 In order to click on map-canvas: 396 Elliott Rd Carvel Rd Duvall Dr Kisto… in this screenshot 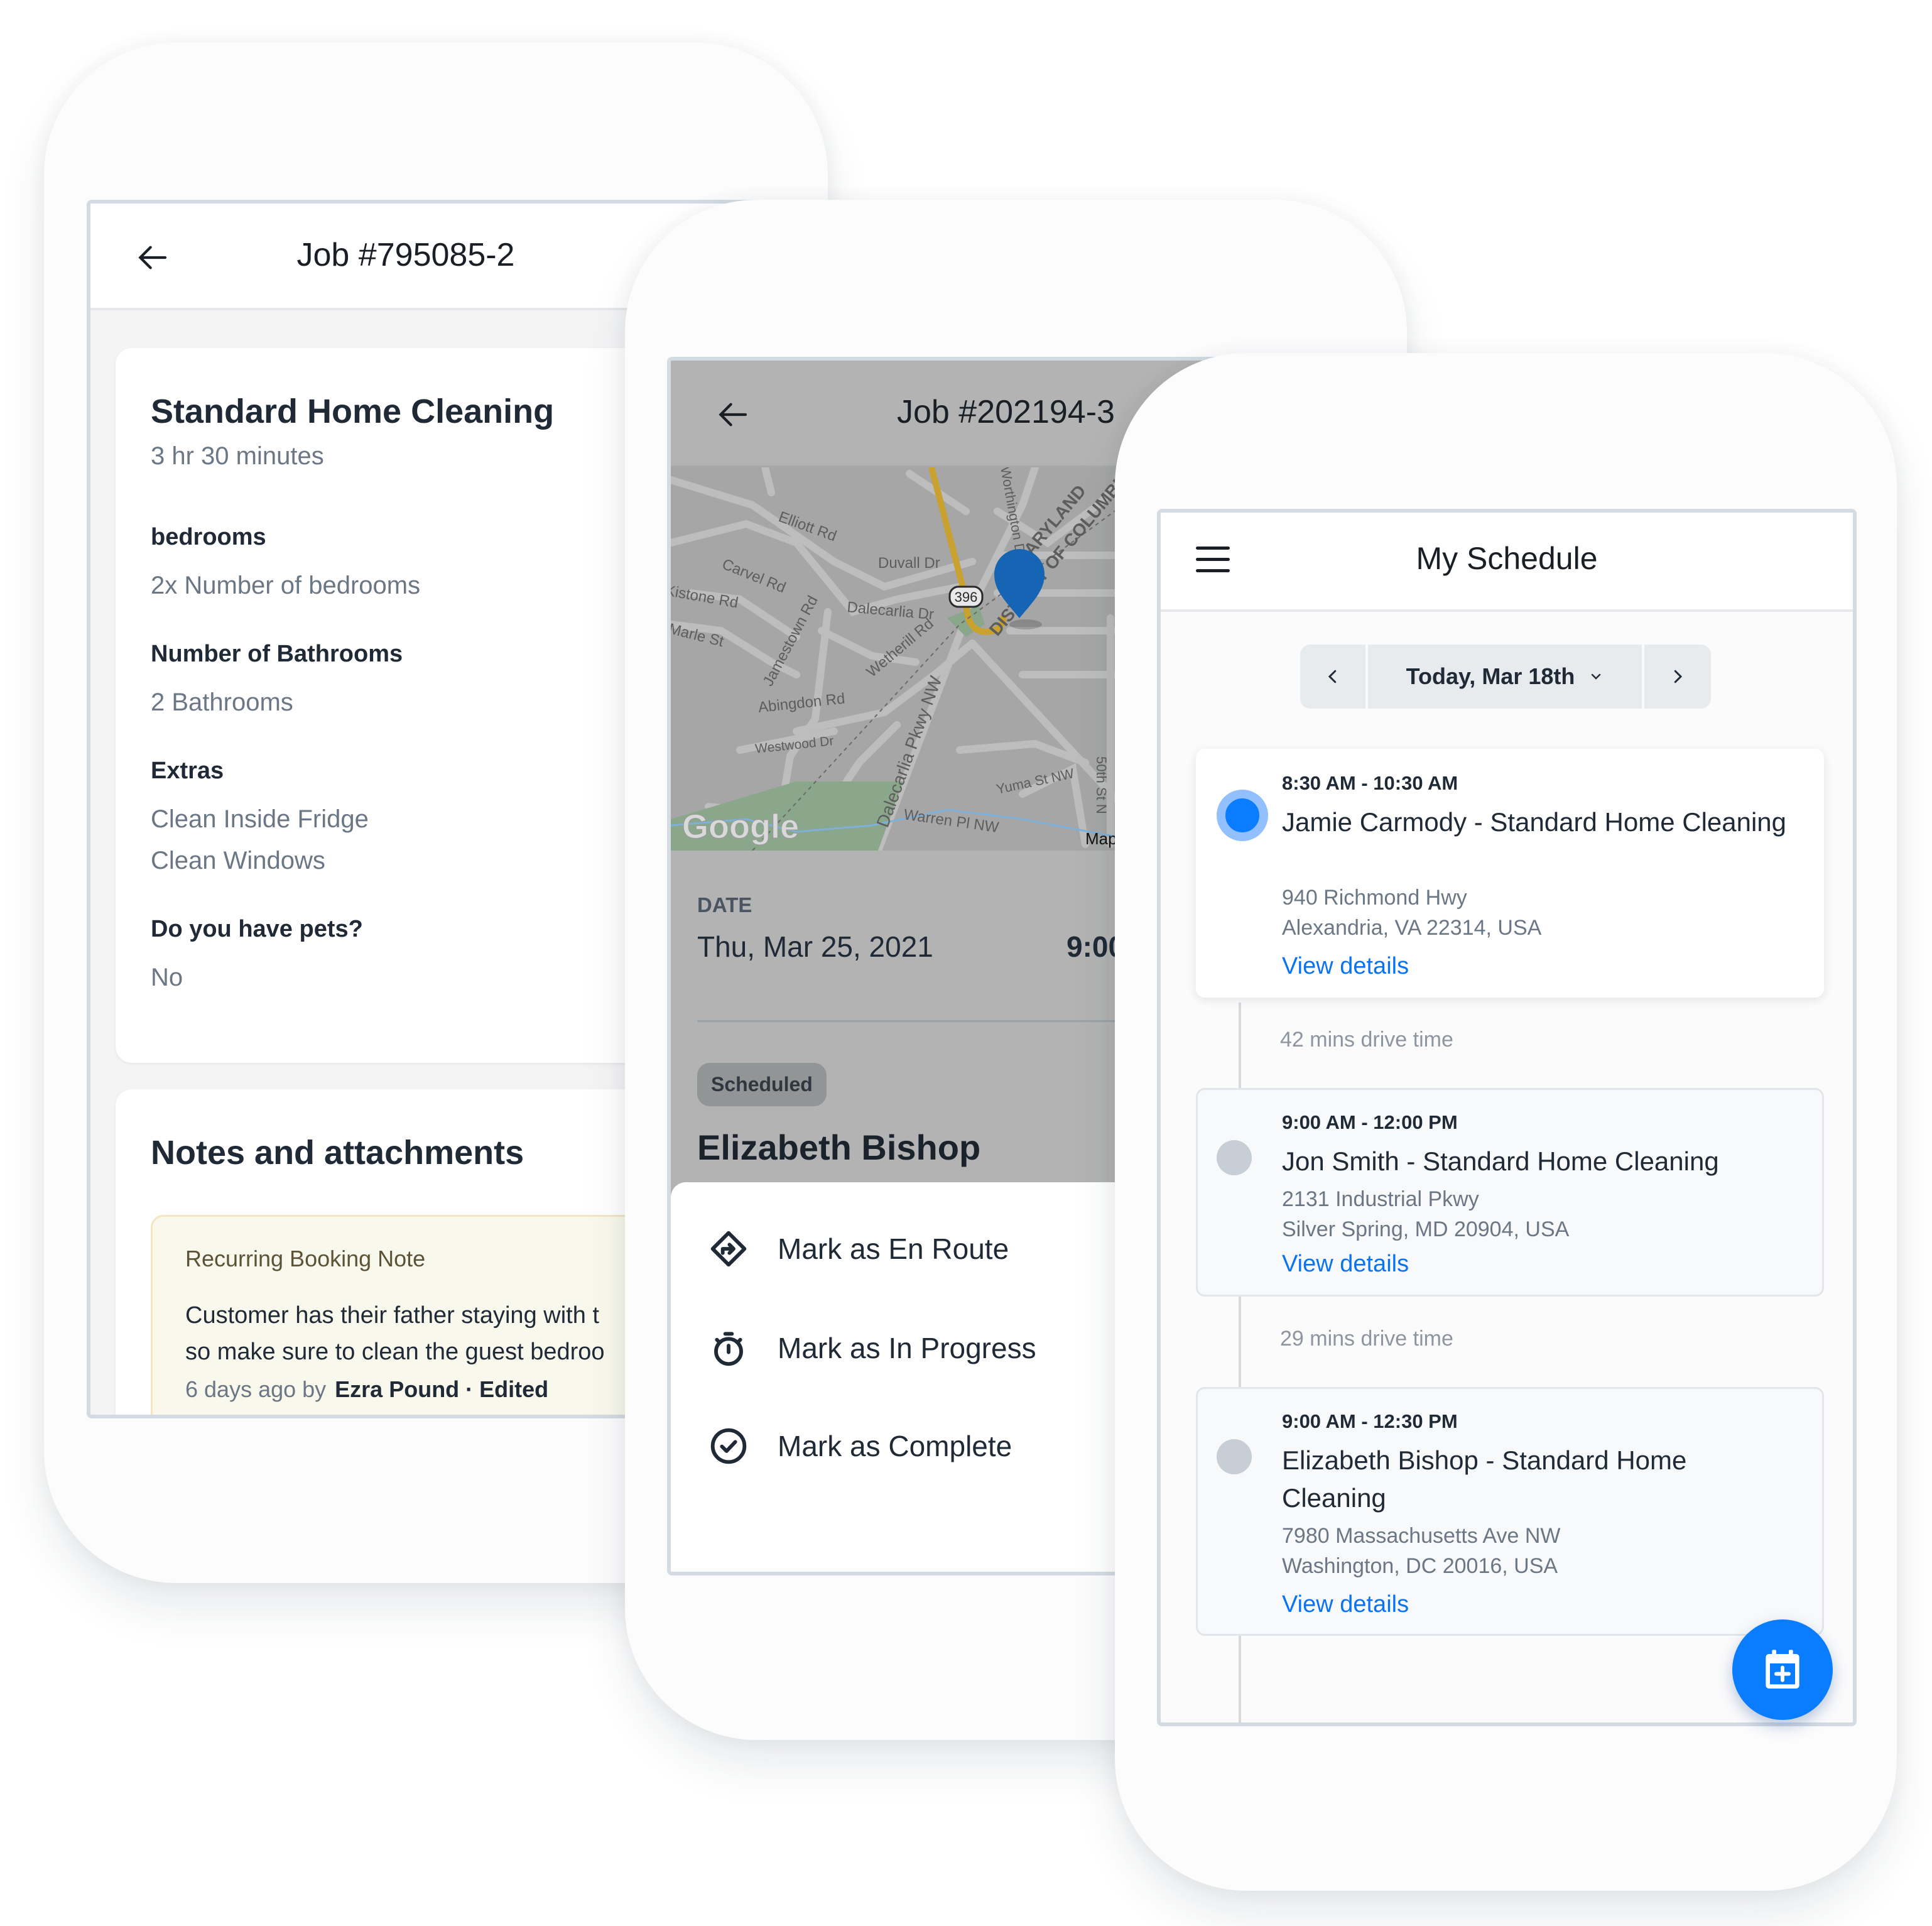, I will do `click(897, 659)`.